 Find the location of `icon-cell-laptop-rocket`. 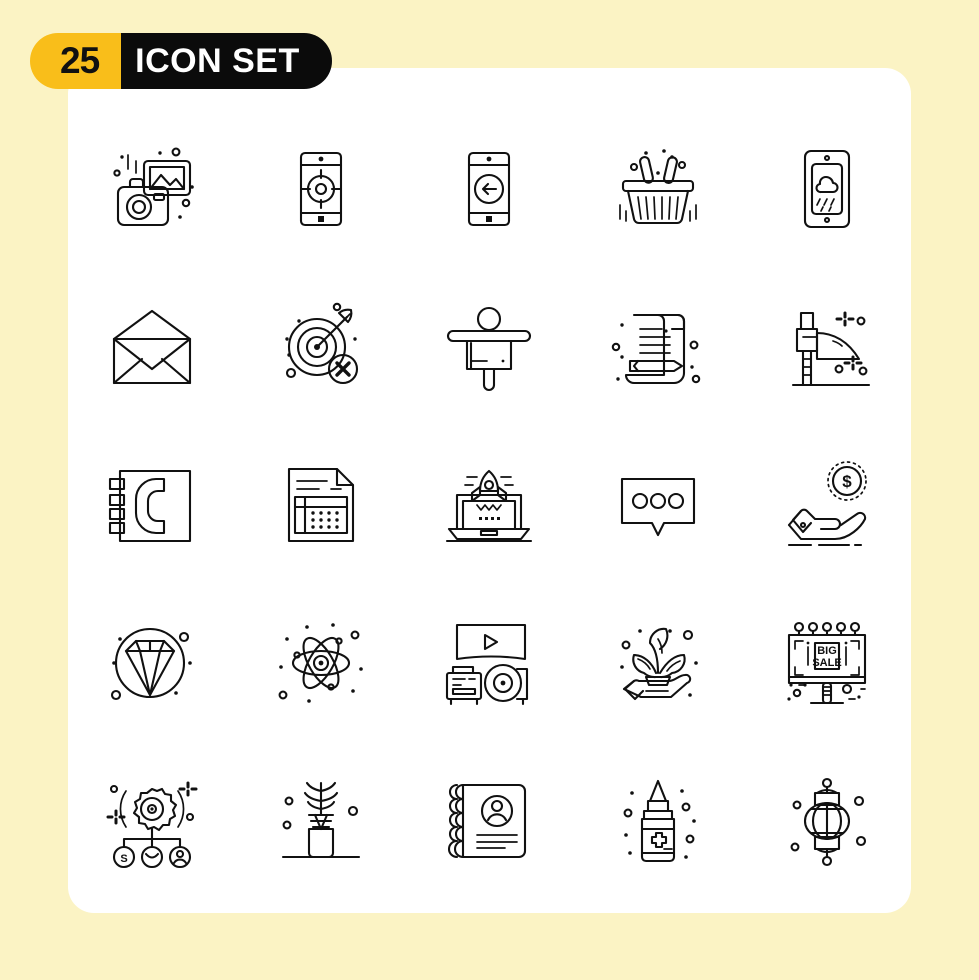

icon-cell-laptop-rocket is located at coordinates (489, 505).